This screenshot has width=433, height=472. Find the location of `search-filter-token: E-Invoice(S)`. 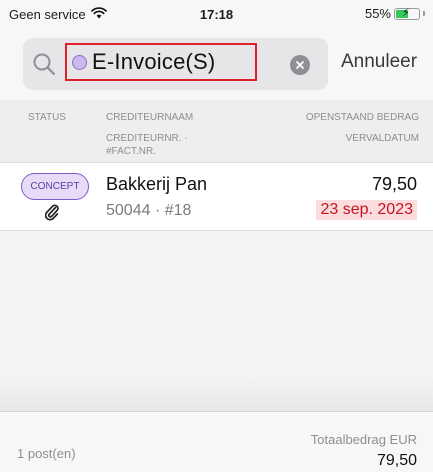

search-filter-token: E-Invoice(S) is located at coordinates (161, 62).